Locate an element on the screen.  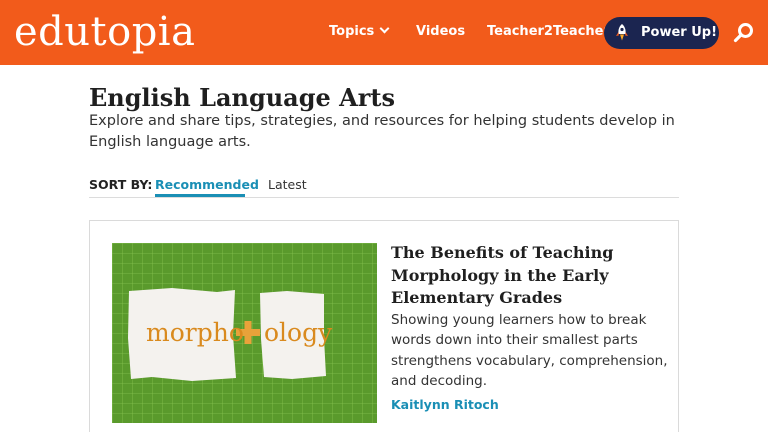
power-up-button: Power Up! is located at coordinates (661, 33).